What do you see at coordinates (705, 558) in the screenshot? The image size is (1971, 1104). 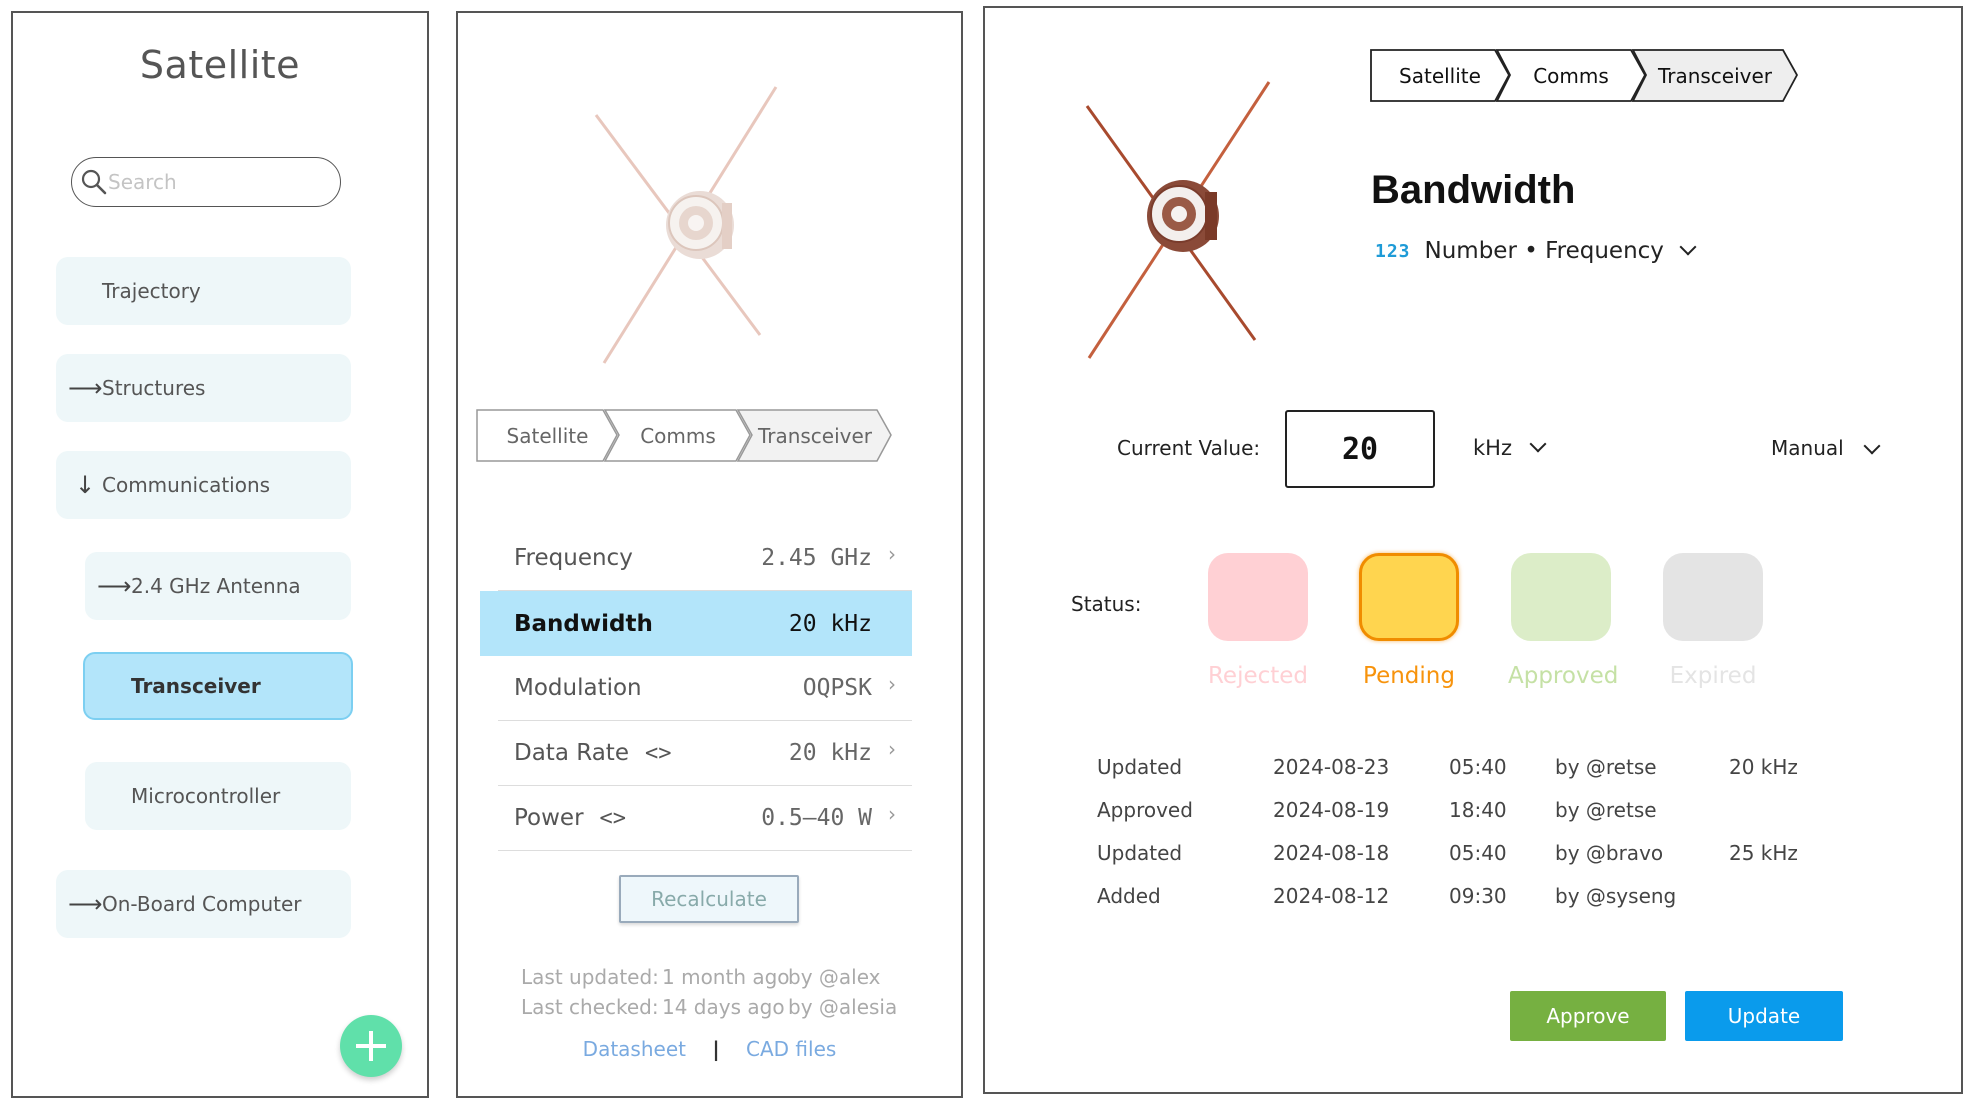 I see `property-row-frequency: Frequency 2.45 GHz ›` at bounding box center [705, 558].